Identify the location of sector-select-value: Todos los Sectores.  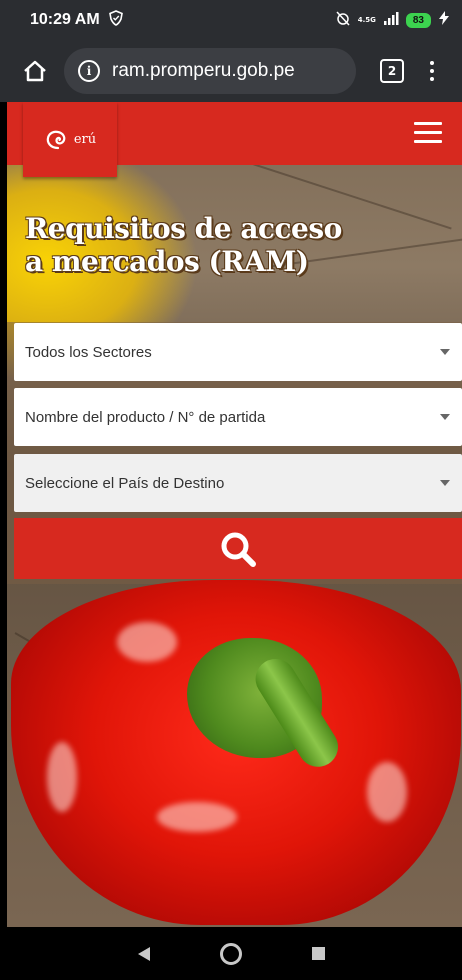
(88, 352).